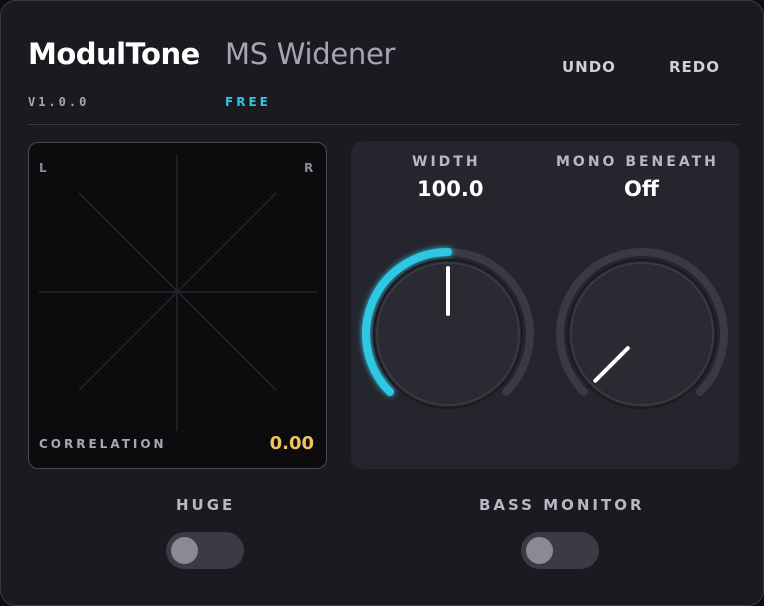 The height and width of the screenshot is (606, 764). Describe the element at coordinates (184, 550) in the screenshot. I see `huge-toggle-thumb` at that location.